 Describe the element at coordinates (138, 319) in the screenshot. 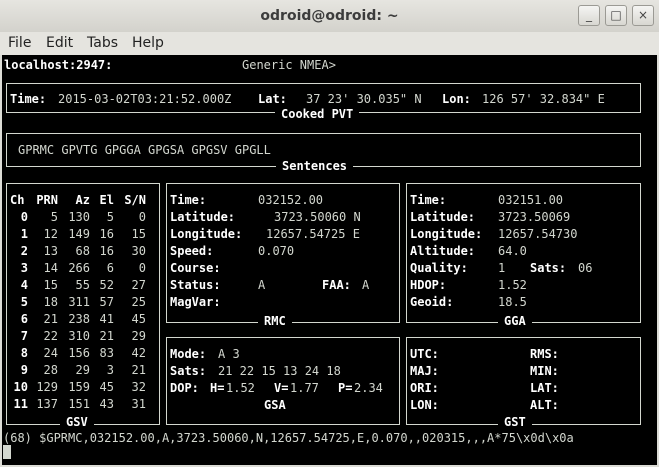

I see `gsv-sn: 45` at that location.